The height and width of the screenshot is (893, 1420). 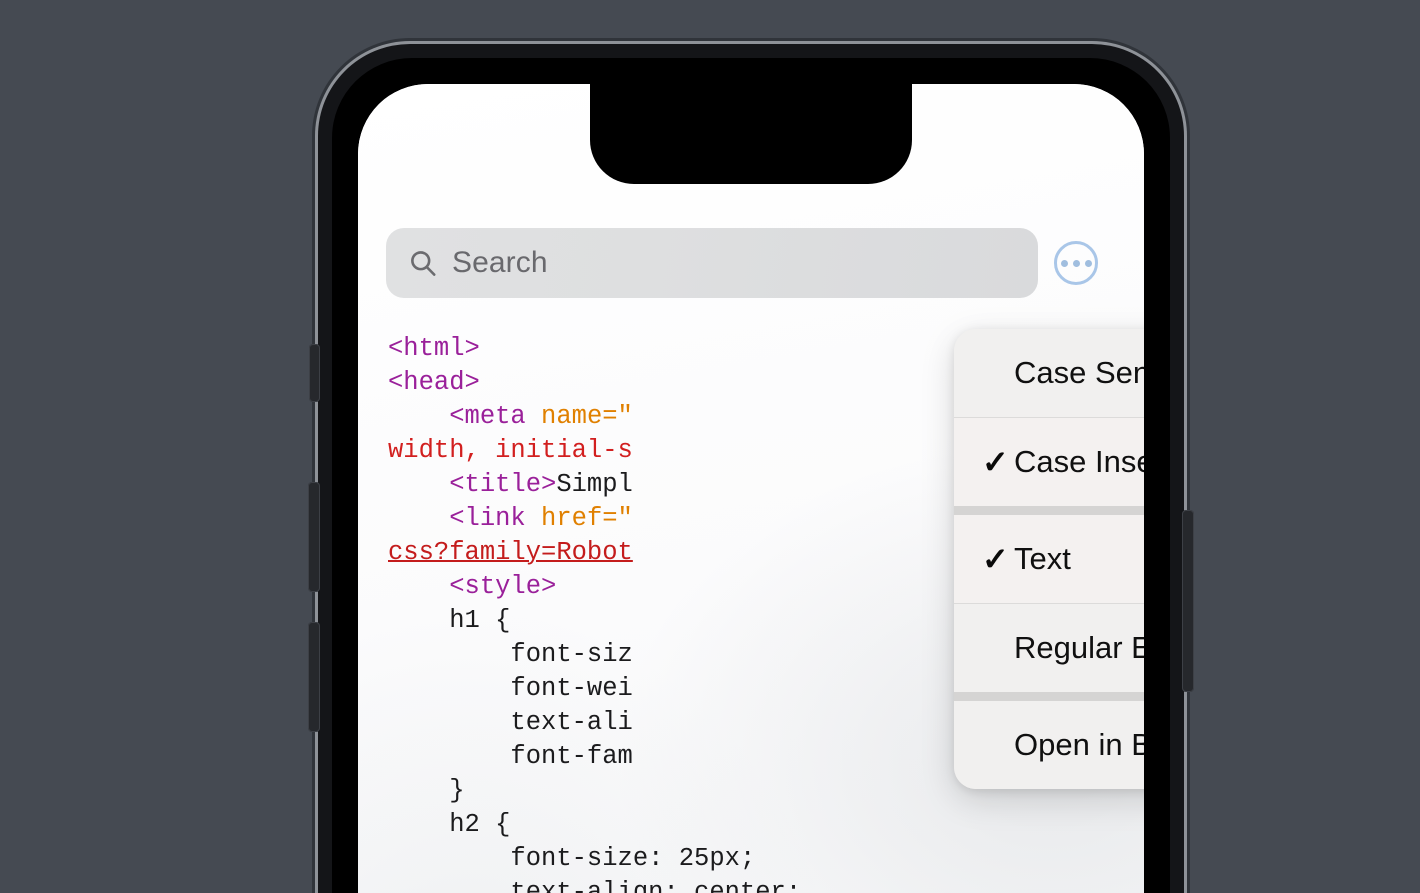 What do you see at coordinates (500, 262) in the screenshot?
I see `search-placeholder-text: Search` at bounding box center [500, 262].